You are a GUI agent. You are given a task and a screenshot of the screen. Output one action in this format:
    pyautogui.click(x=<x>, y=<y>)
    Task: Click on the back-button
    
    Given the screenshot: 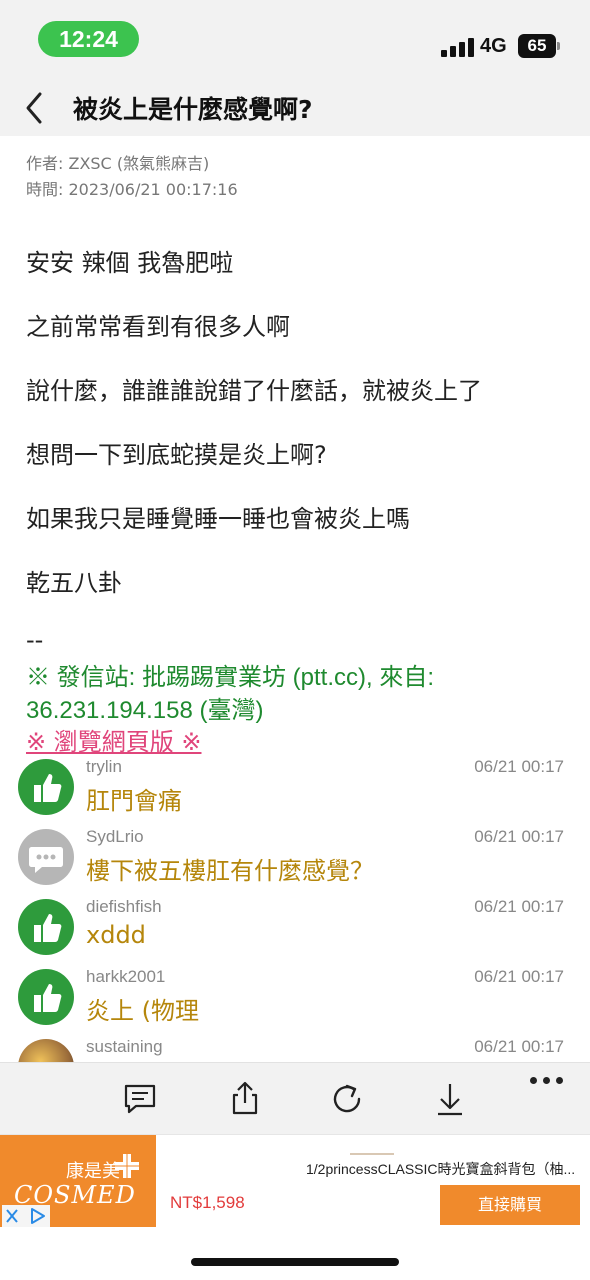 What is the action you would take?
    pyautogui.click(x=36, y=108)
    